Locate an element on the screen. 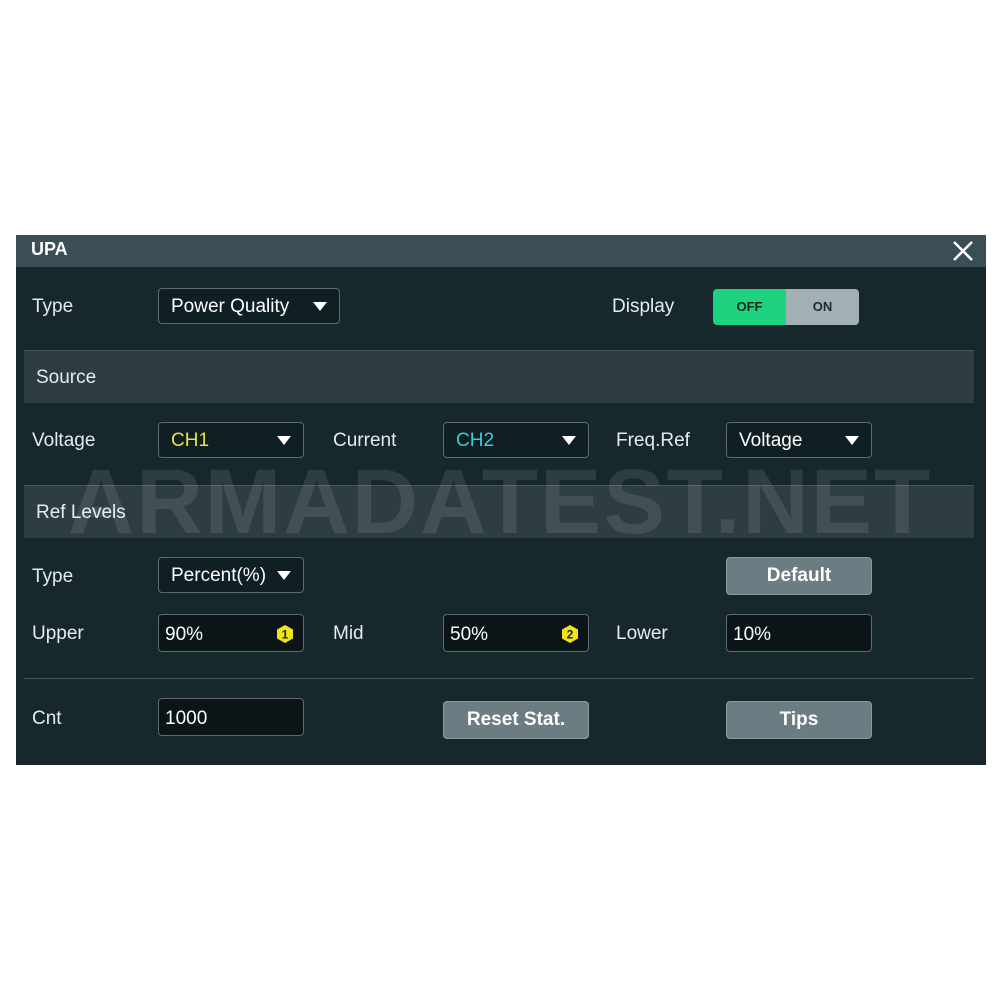 The image size is (1000, 1000). upper-badge-text: 1 is located at coordinates (285, 635).